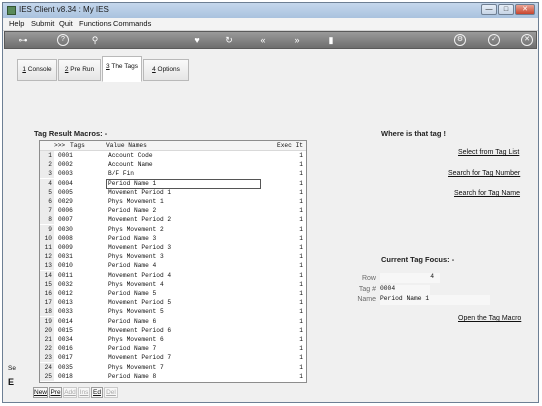 This screenshot has width=542, height=406. I want to click on search-tag-number-link: Search for Tag Number, so click(484, 173).